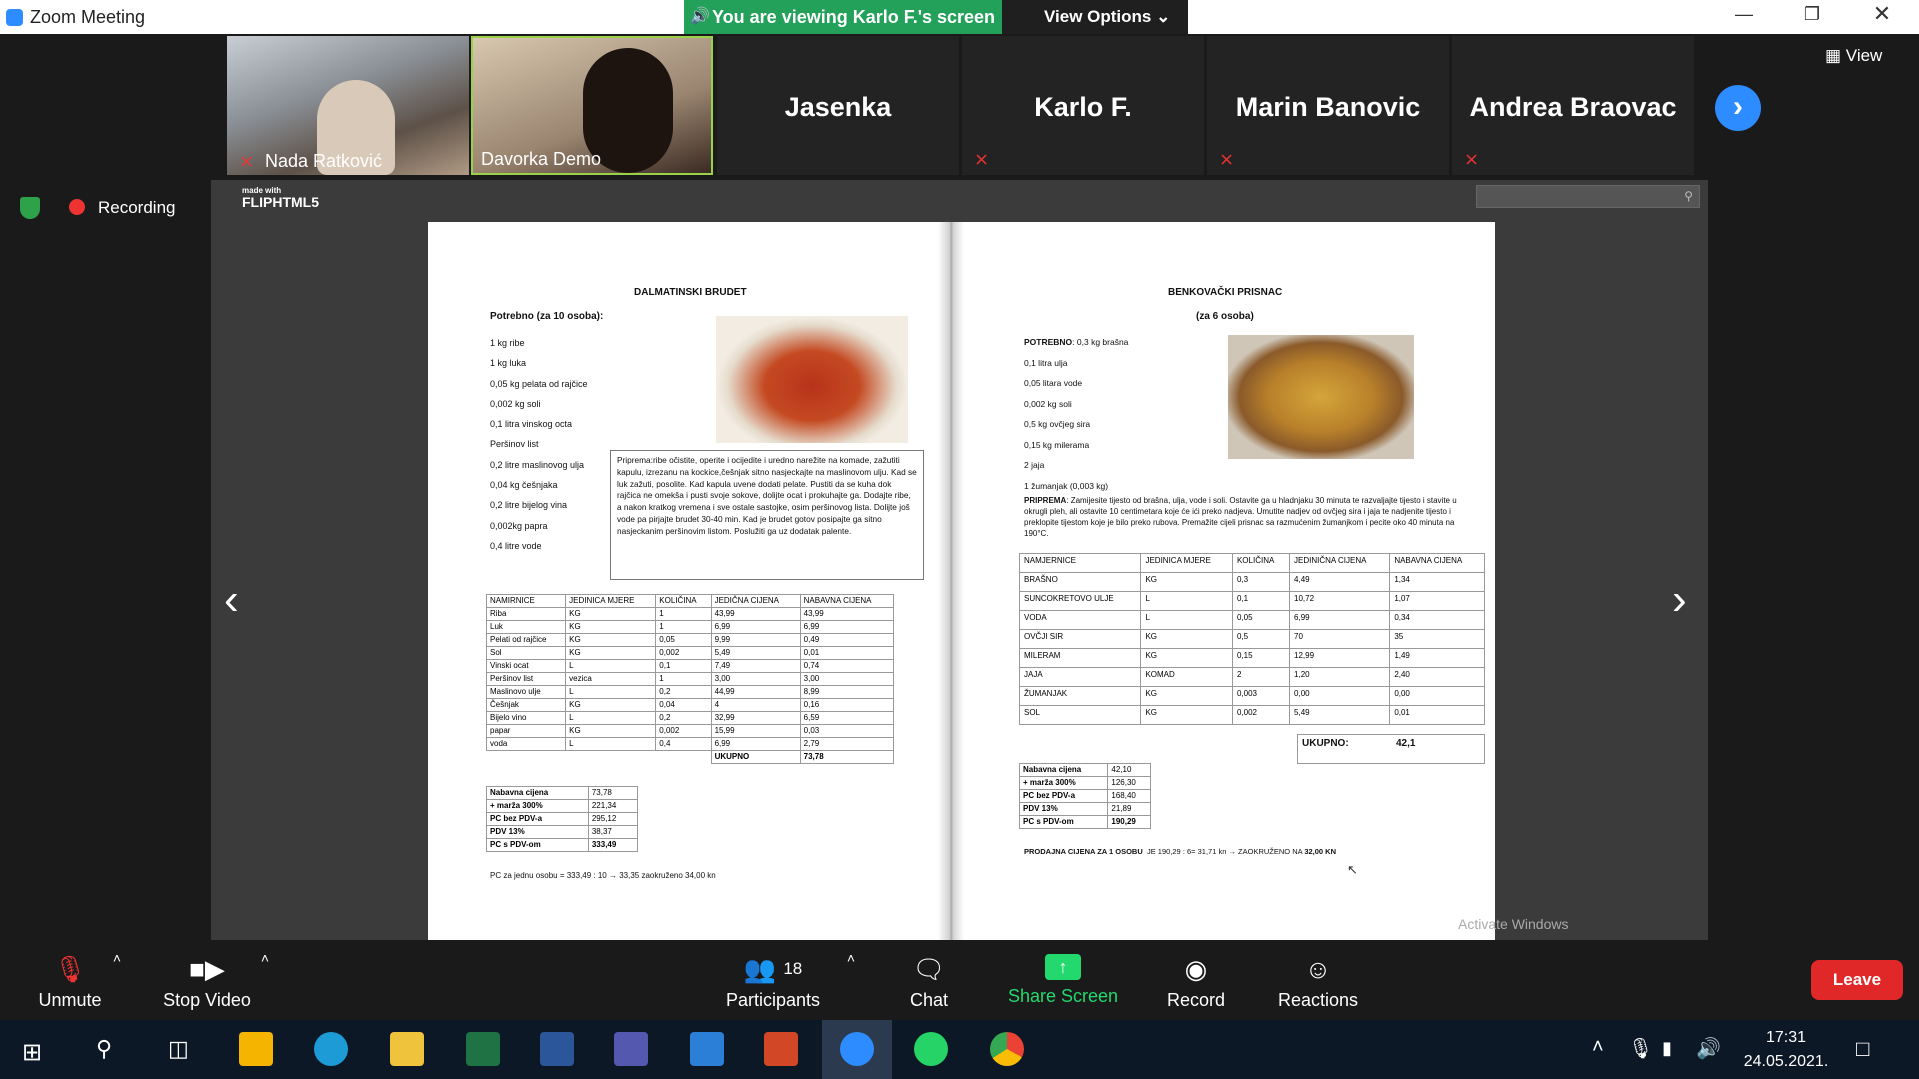  I want to click on table-cell: MILERAM, so click(1080, 658).